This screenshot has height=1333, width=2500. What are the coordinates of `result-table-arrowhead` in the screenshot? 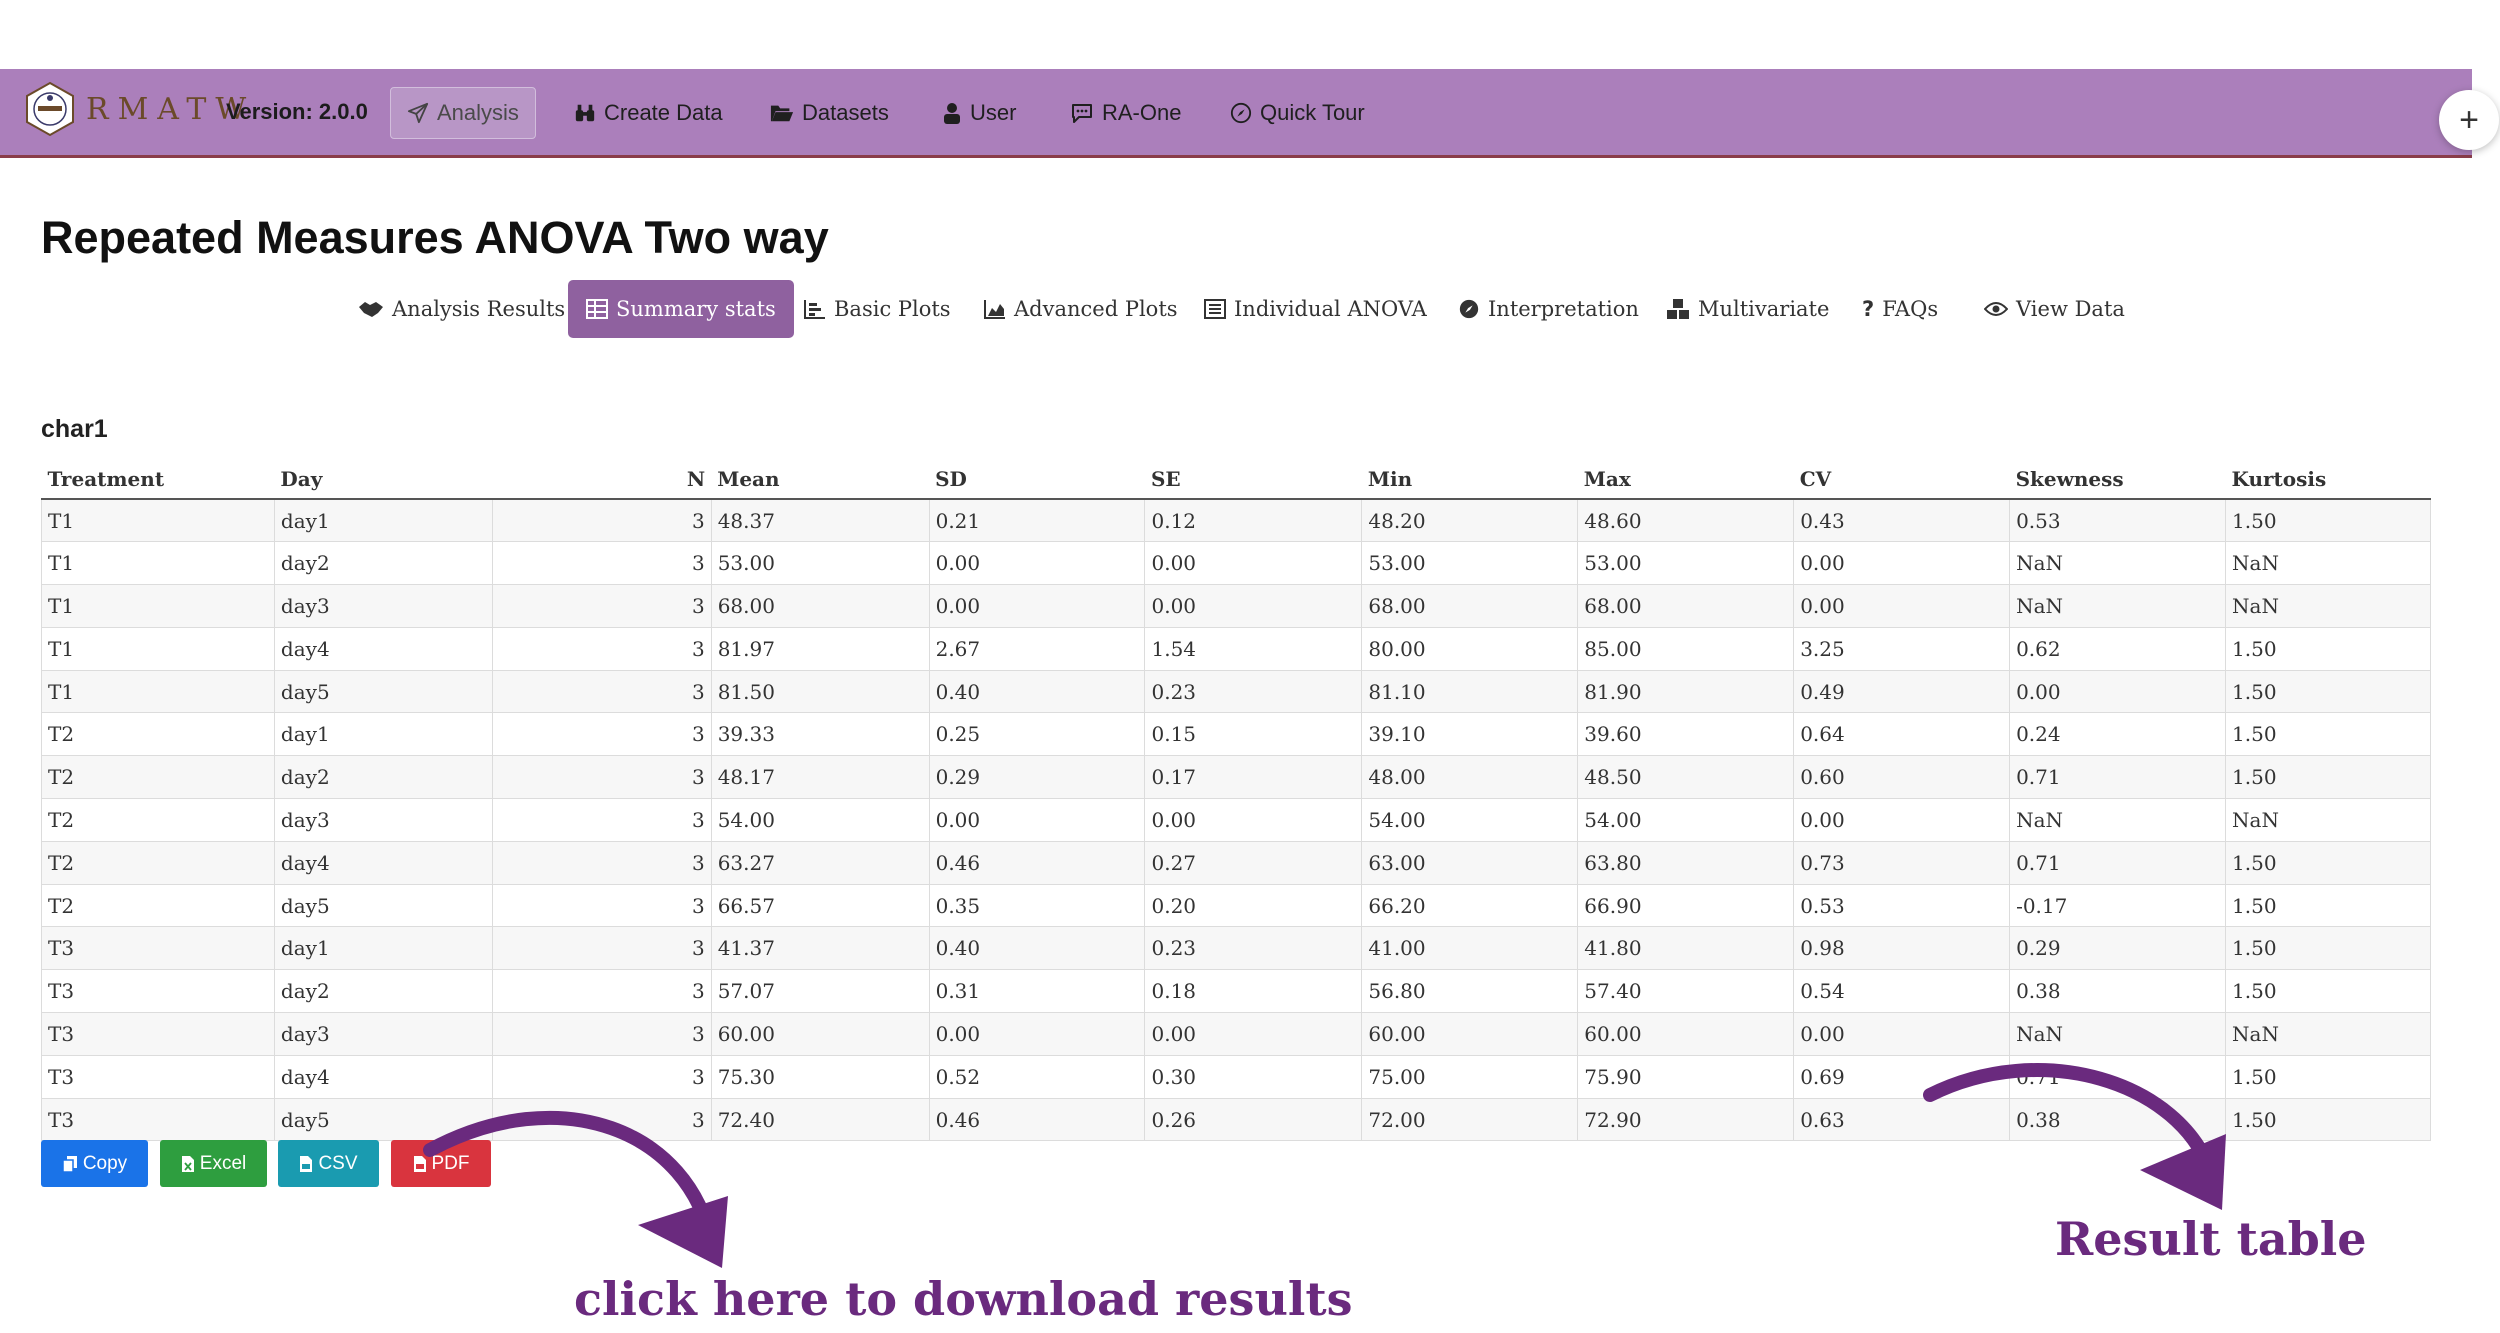 It's located at (2183, 1172).